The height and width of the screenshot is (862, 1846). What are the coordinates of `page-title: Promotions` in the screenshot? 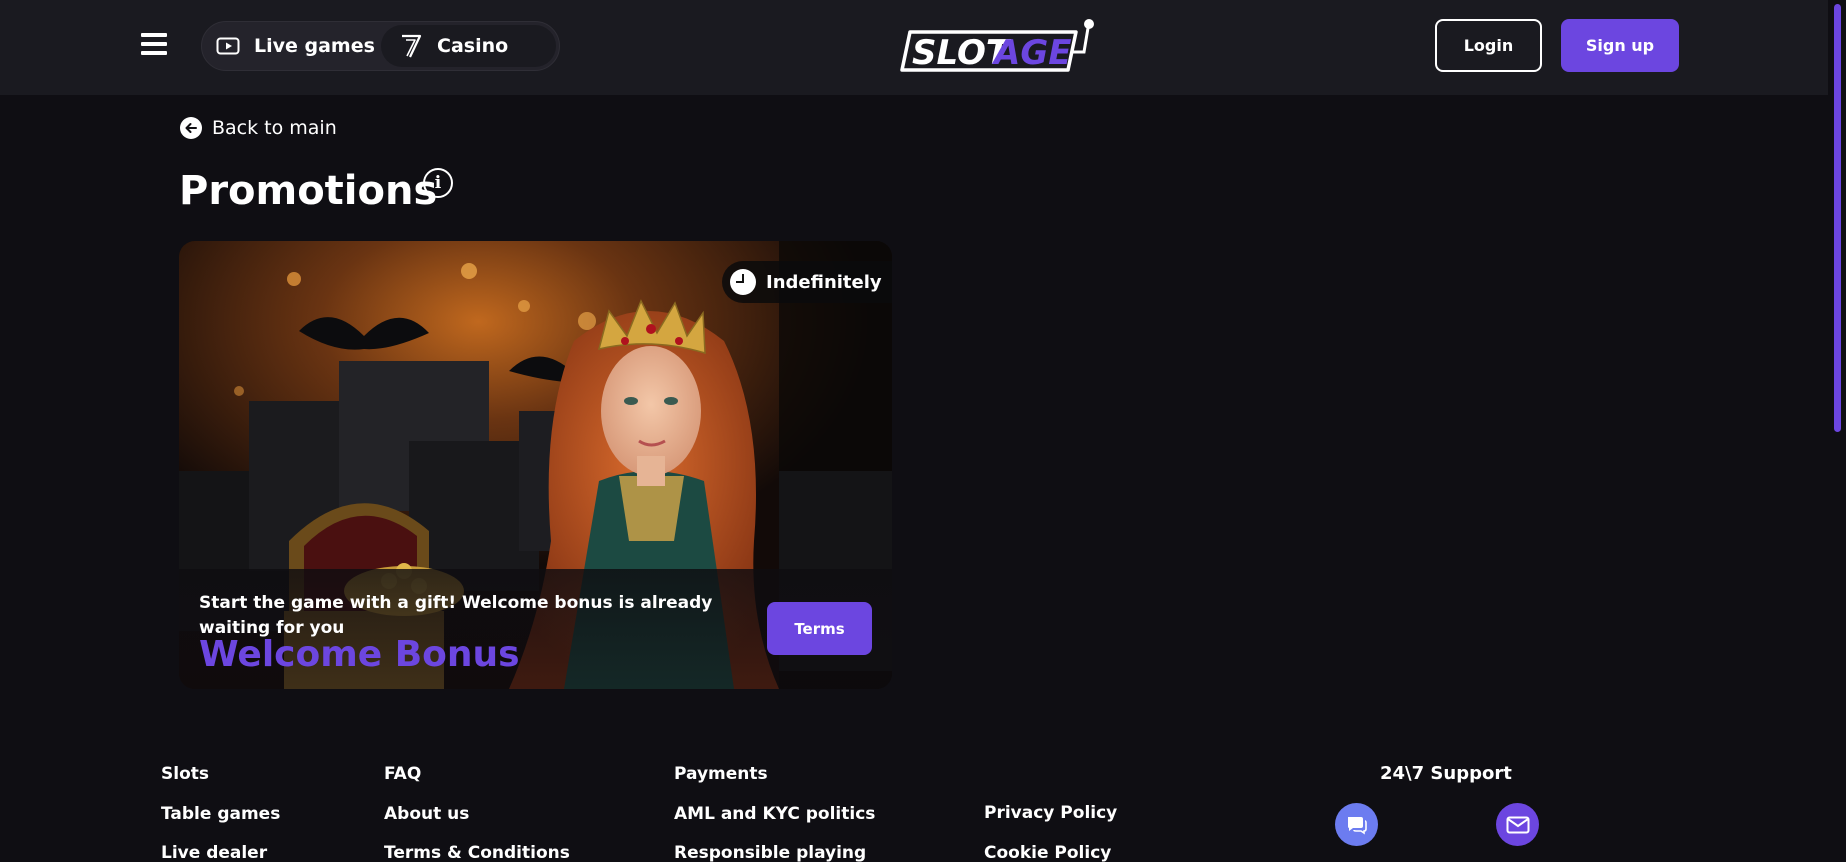 It's located at (308, 191).